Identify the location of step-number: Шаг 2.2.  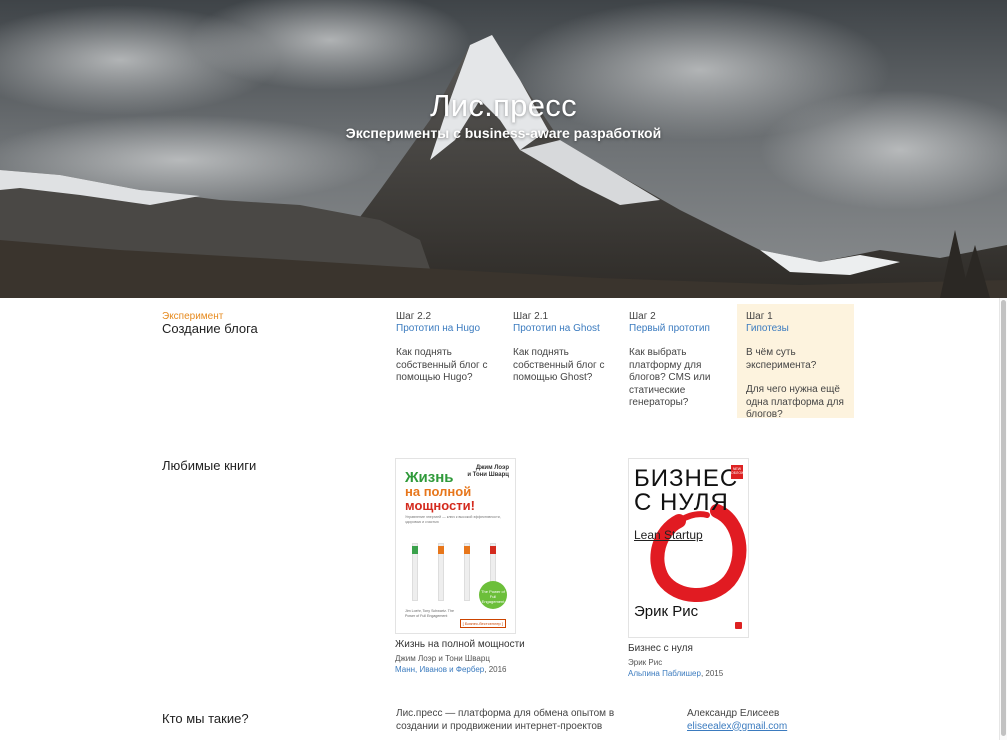
(414, 316).